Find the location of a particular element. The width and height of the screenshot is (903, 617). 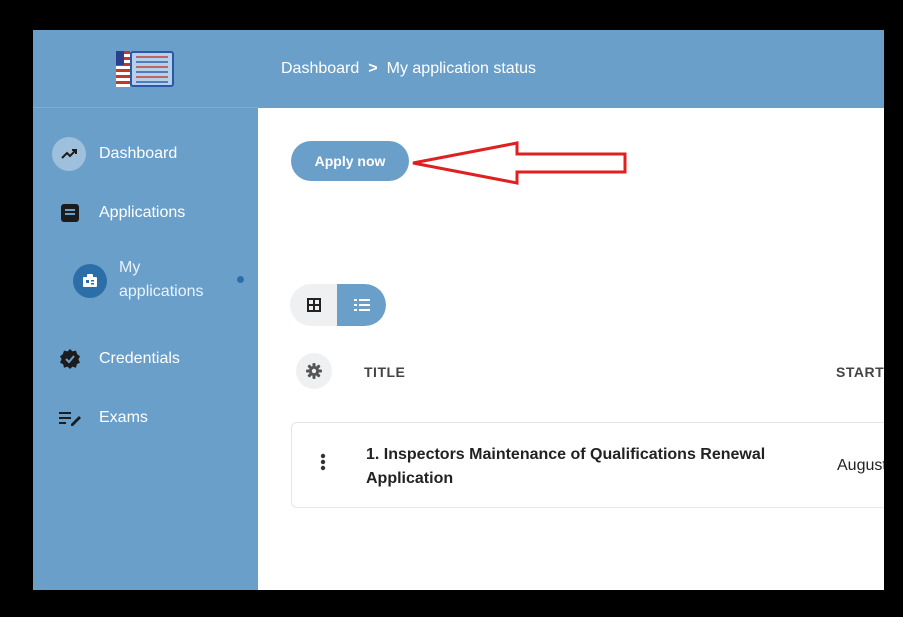

breadcrumb-current: My application status is located at coordinates (461, 68).